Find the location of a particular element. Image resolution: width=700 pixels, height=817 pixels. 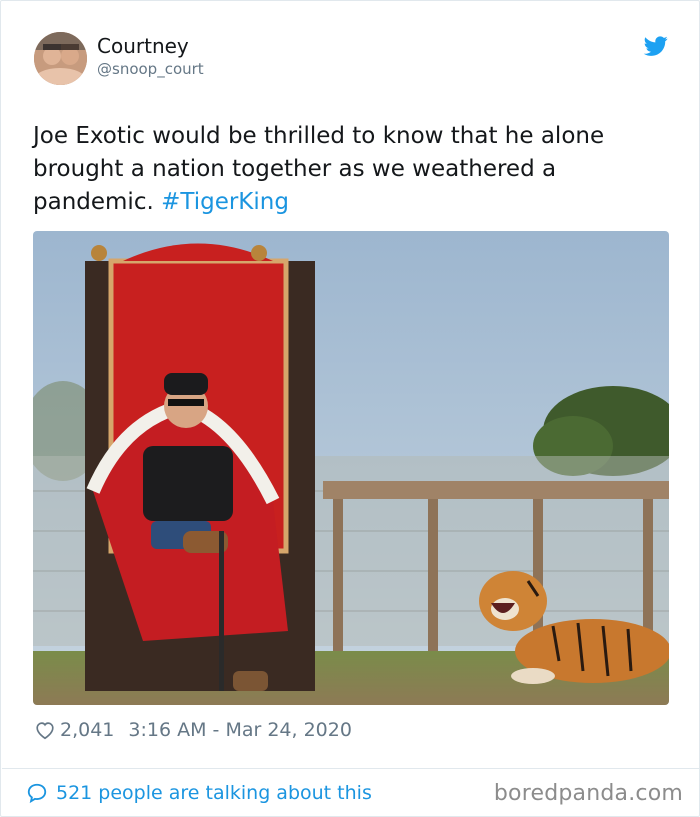

heart-icon is located at coordinates (45, 730).